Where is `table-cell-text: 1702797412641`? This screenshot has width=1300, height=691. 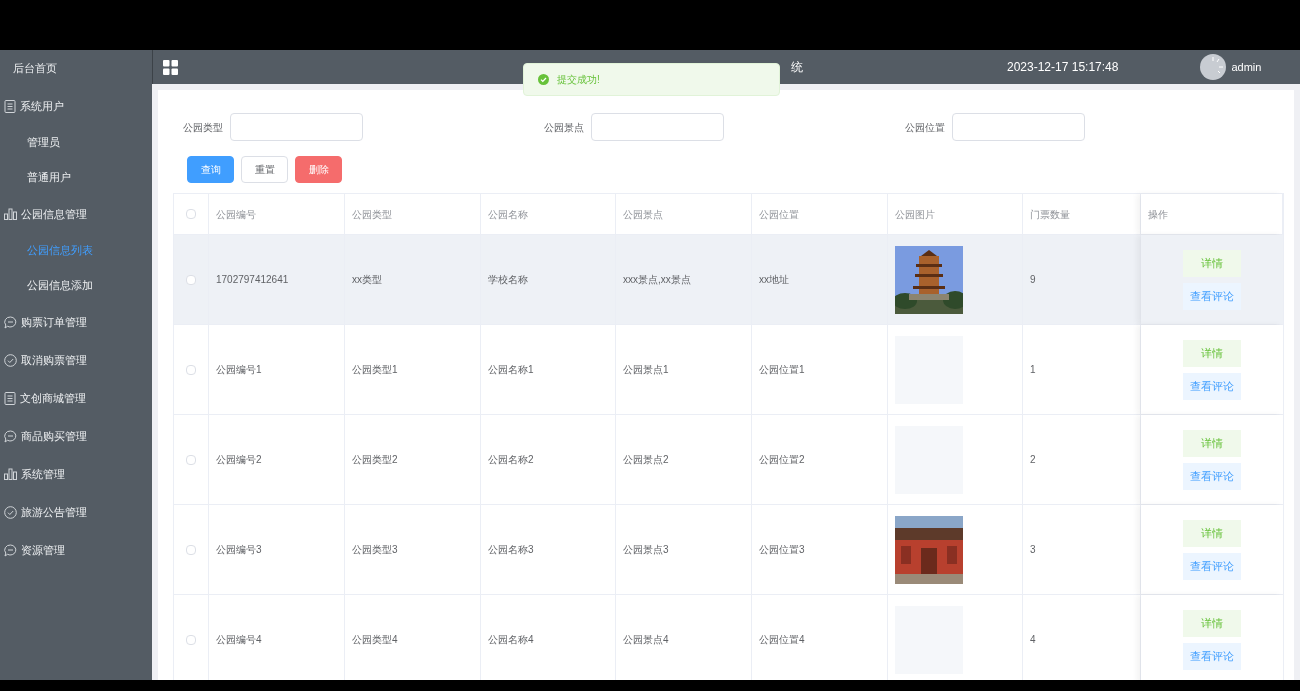 table-cell-text: 1702797412641 is located at coordinates (252, 280).